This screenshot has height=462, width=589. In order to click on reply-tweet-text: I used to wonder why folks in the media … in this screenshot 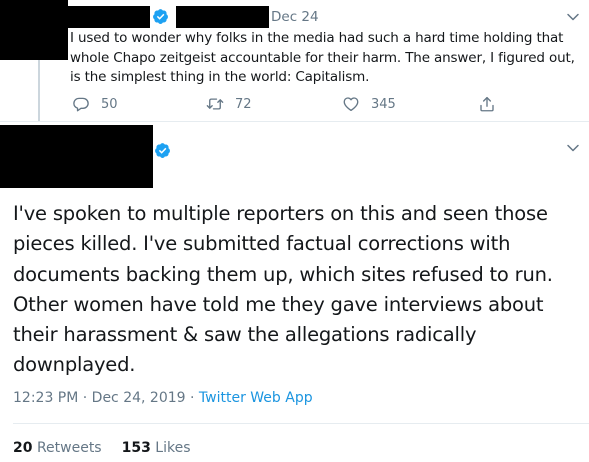, I will do `click(325, 58)`.